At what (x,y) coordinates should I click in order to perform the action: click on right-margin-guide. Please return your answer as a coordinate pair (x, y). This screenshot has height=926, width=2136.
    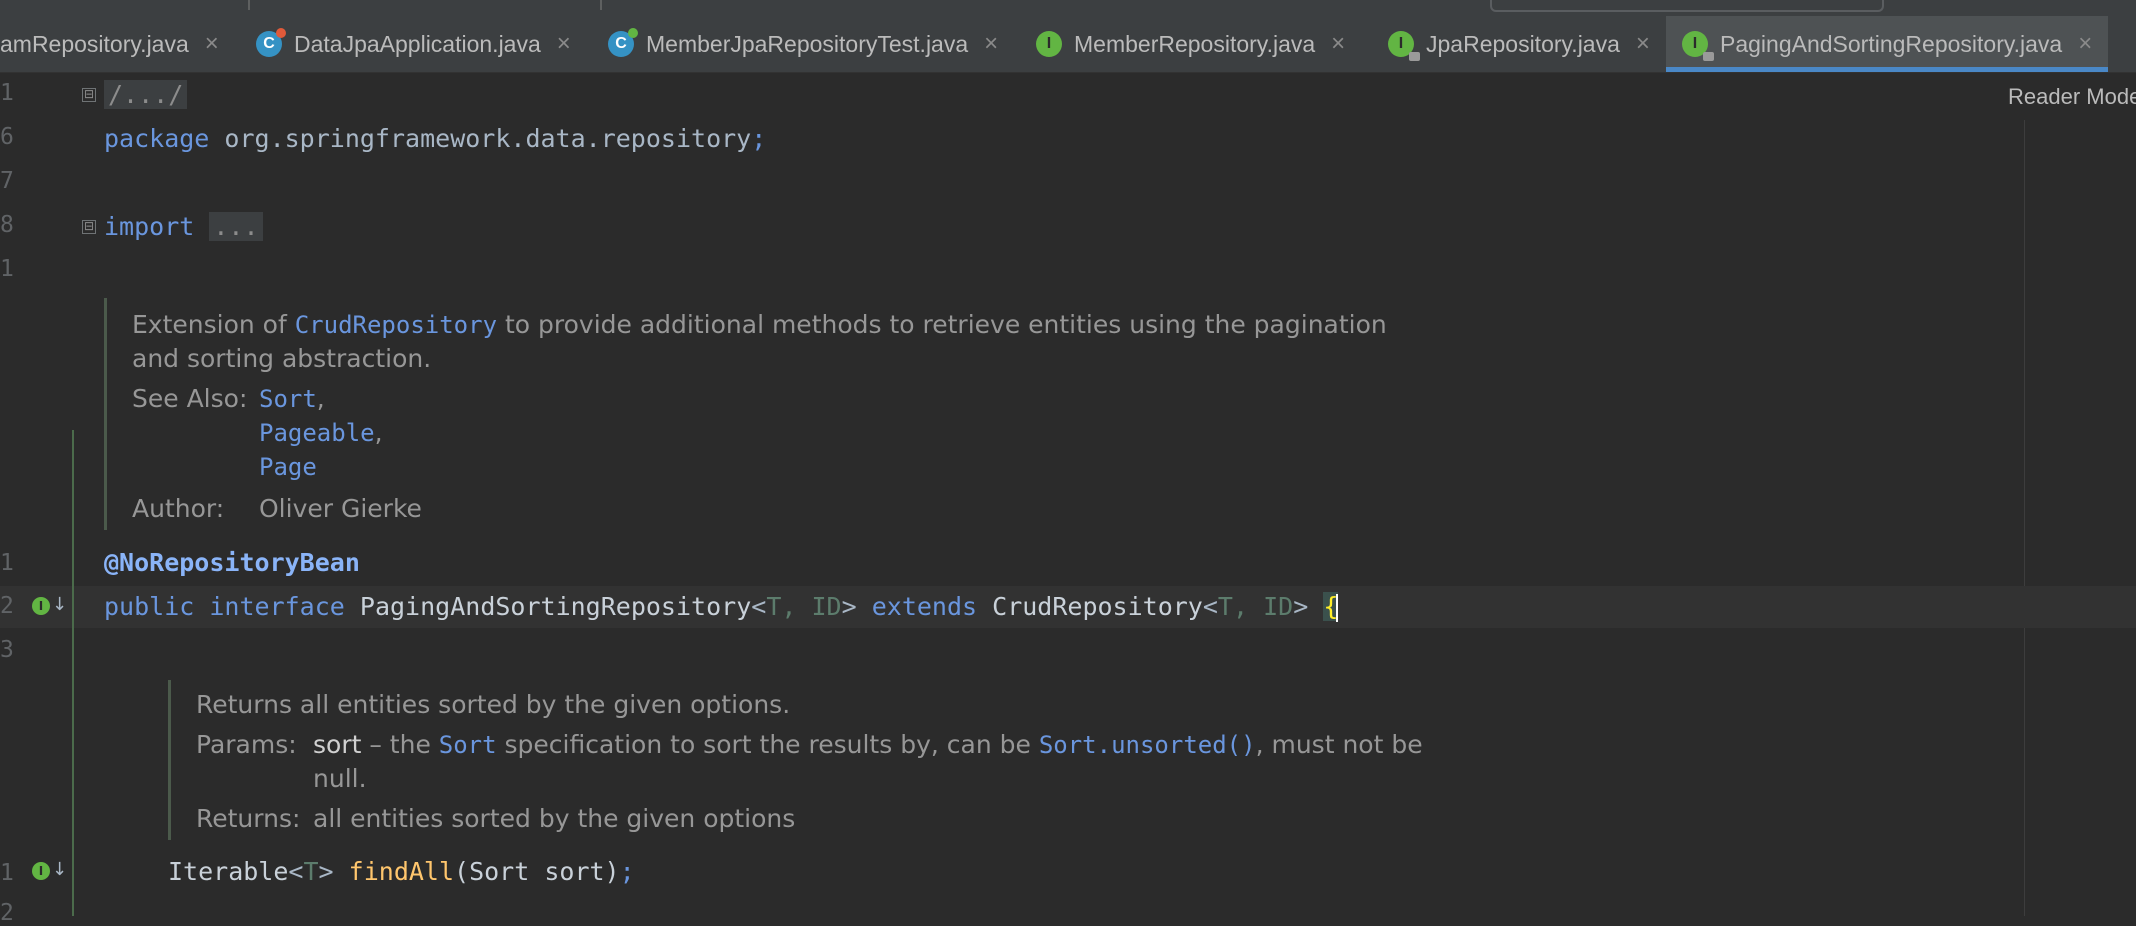
    Looking at the image, I should click on (2024, 518).